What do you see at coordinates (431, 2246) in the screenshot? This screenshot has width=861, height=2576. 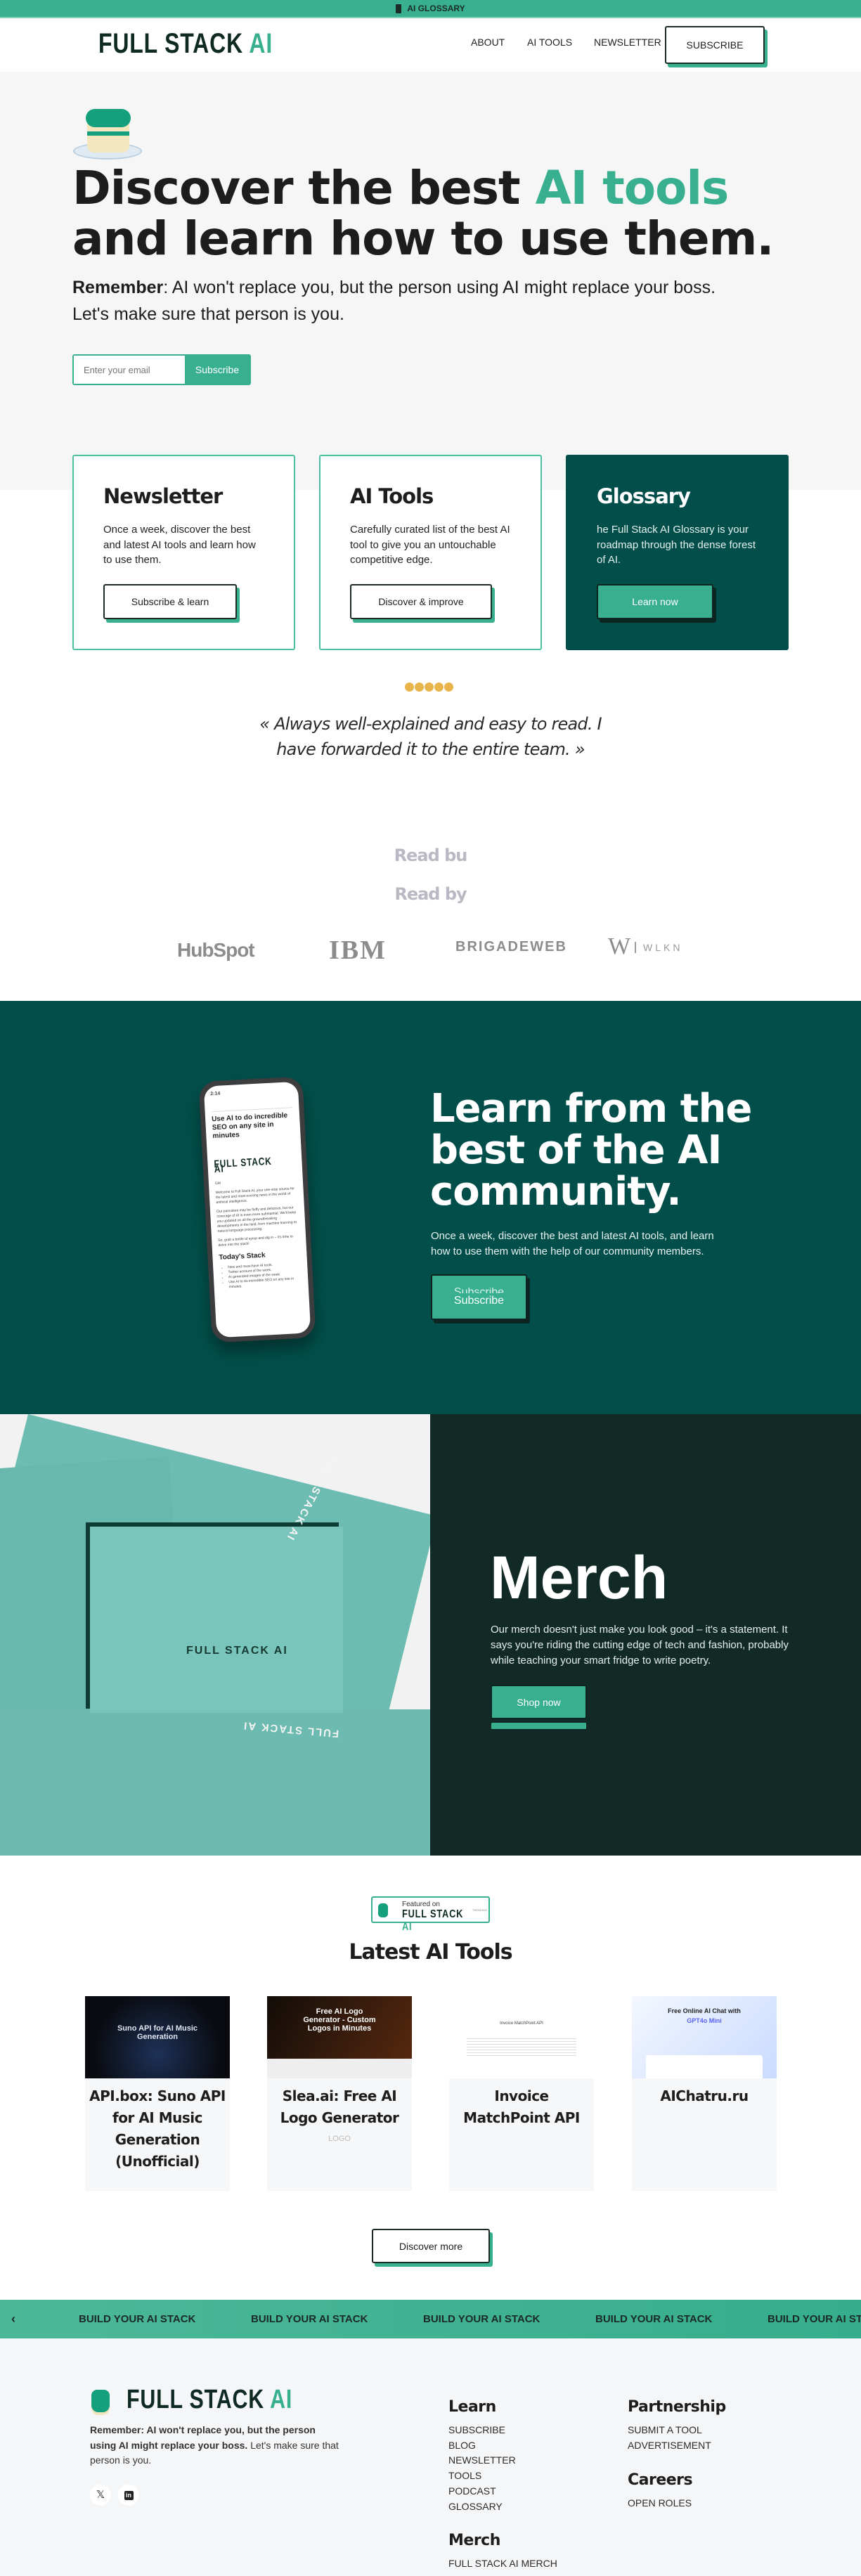 I see `discover-more-button: Discover more` at bounding box center [431, 2246].